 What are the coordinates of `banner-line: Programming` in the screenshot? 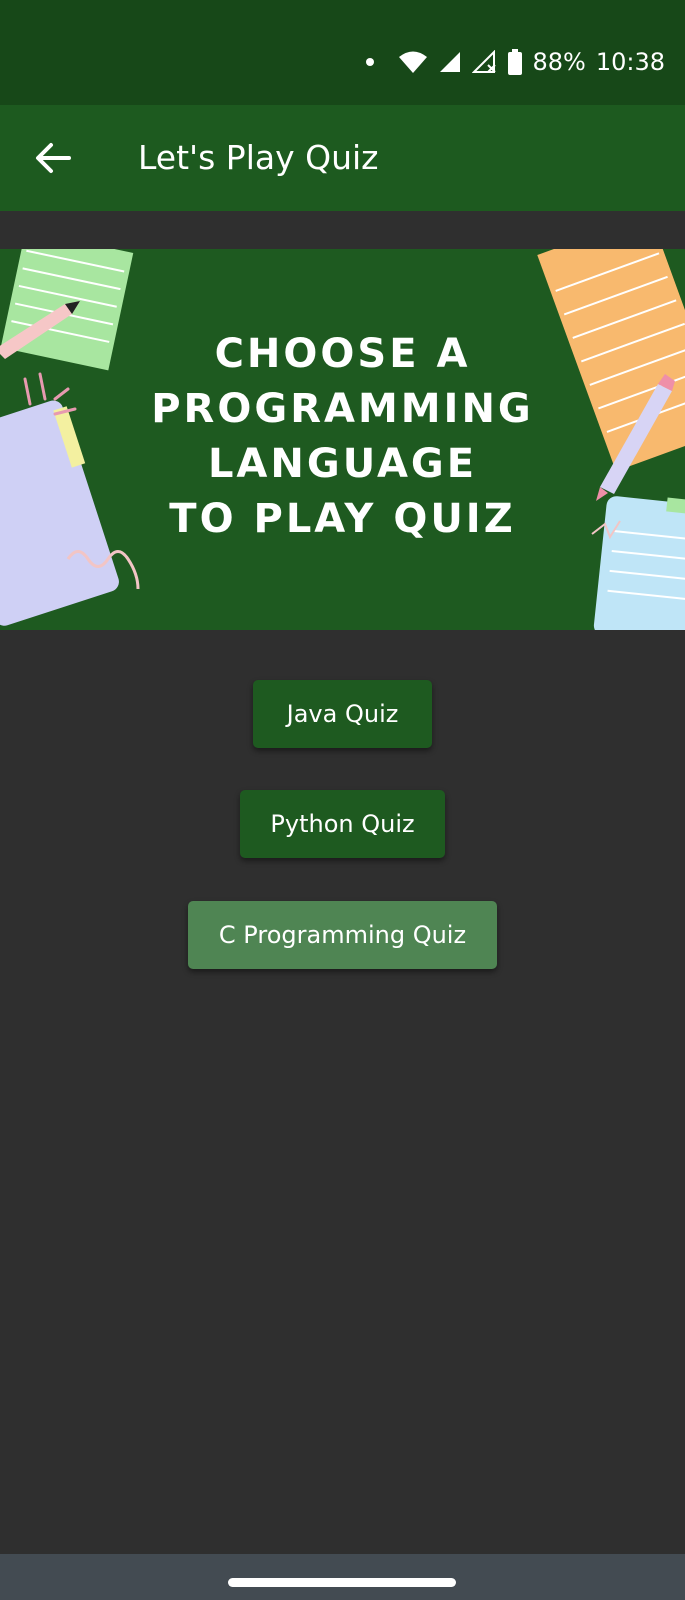 It's located at (342, 409).